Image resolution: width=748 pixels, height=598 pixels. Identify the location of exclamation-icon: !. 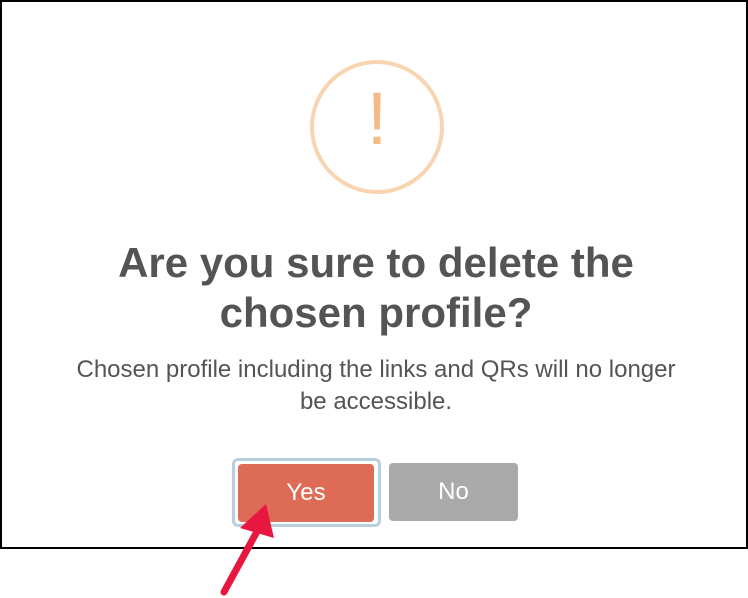
(377, 127).